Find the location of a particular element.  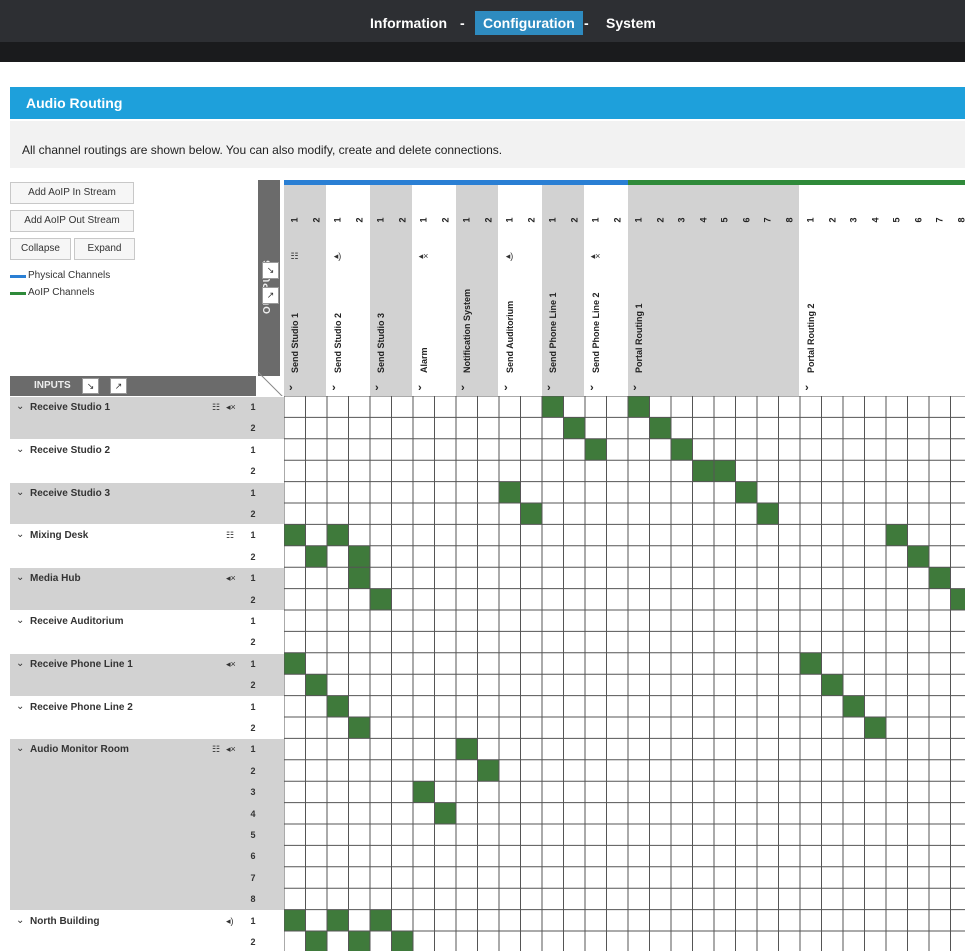

output-name: Send Phone Line 2 is located at coordinates (596, 332).